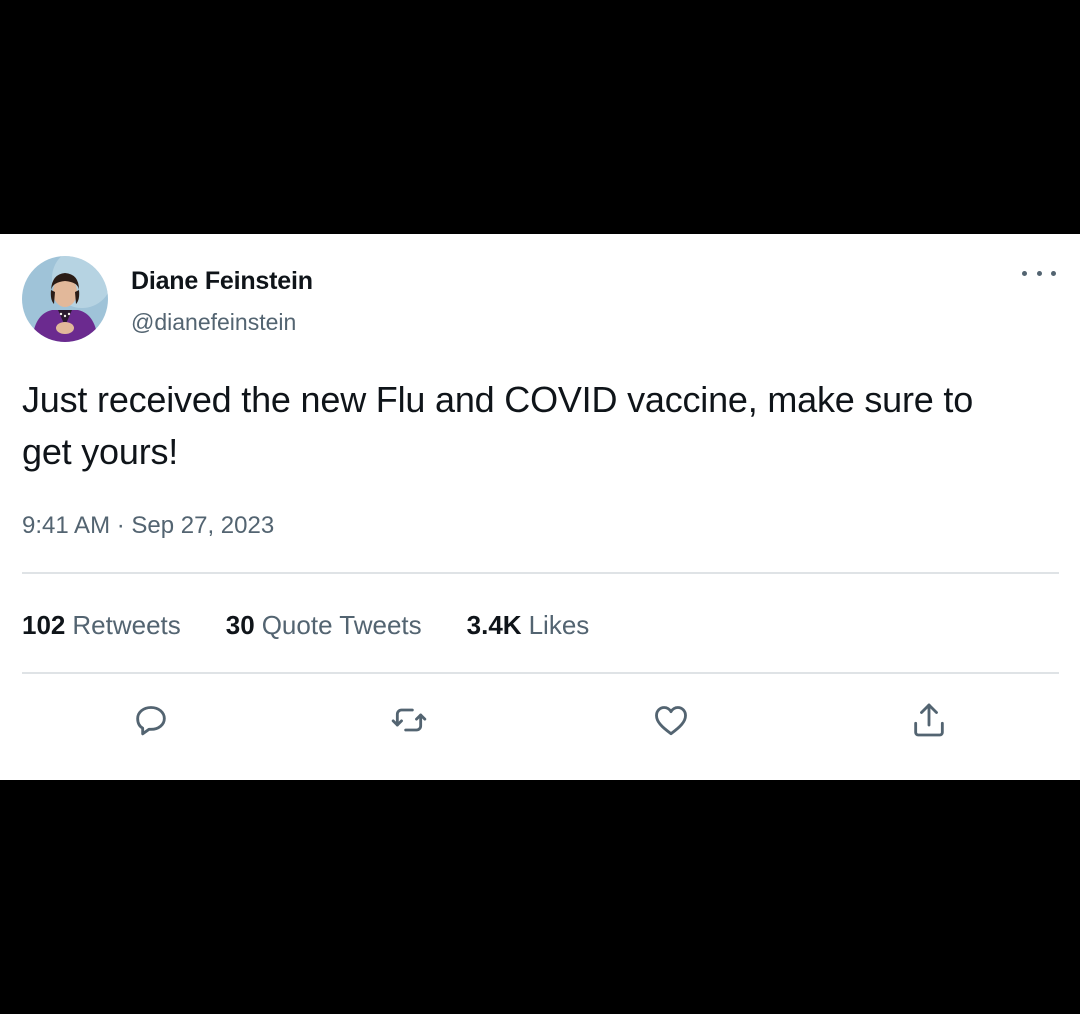  Describe the element at coordinates (240, 625) in the screenshot. I see `quote-tweets-count: 30` at that location.